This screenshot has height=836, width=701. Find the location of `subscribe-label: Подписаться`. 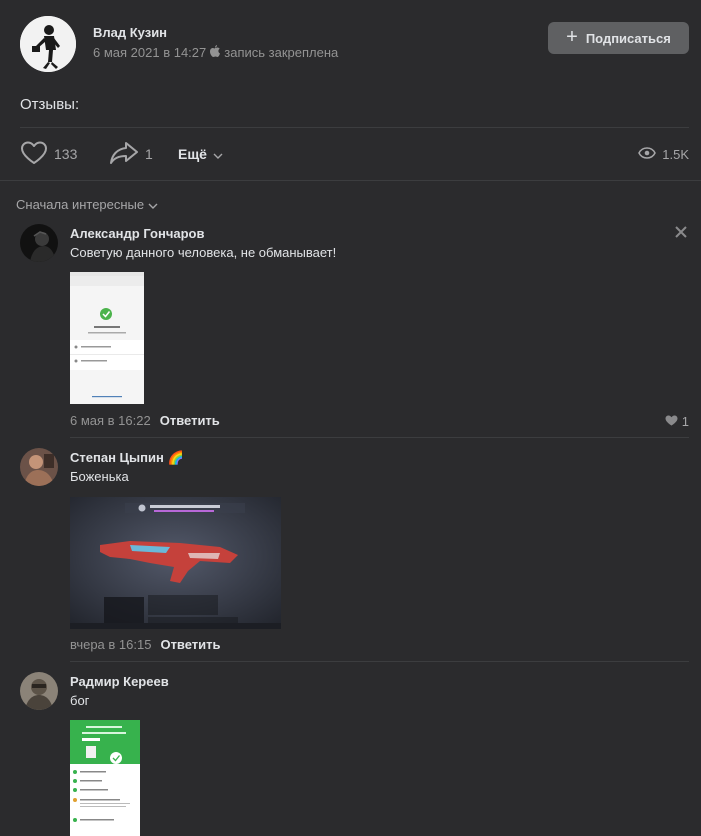

subscribe-label: Подписаться is located at coordinates (628, 38).